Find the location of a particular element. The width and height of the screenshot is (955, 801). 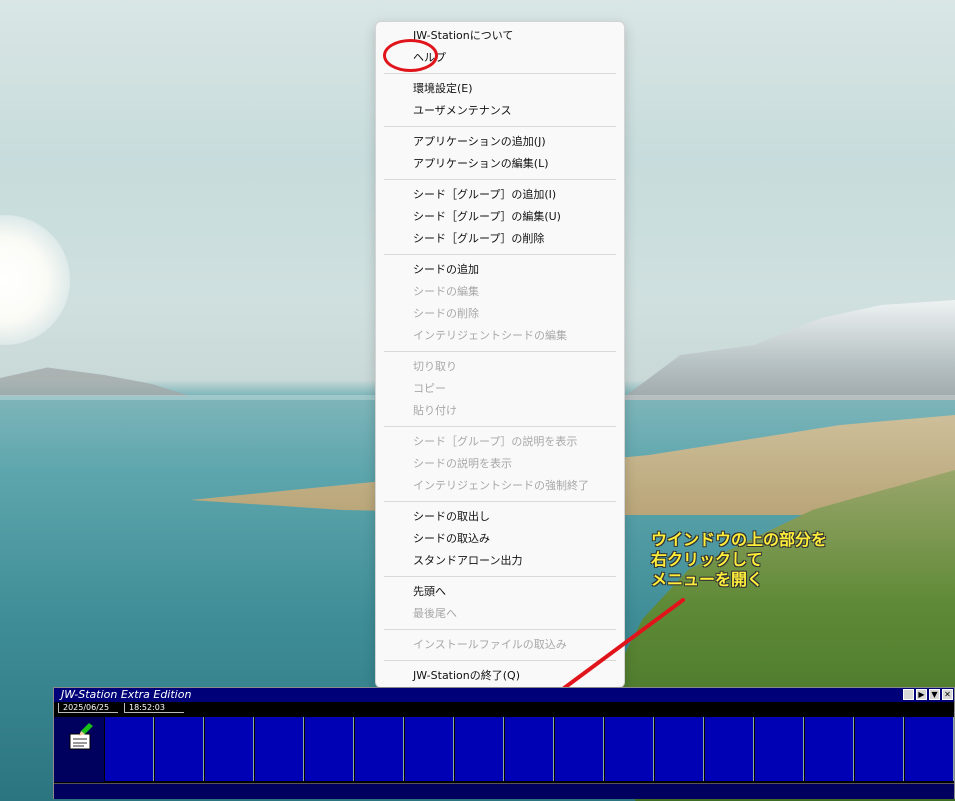

play-icon: ▶ is located at coordinates (921, 694).